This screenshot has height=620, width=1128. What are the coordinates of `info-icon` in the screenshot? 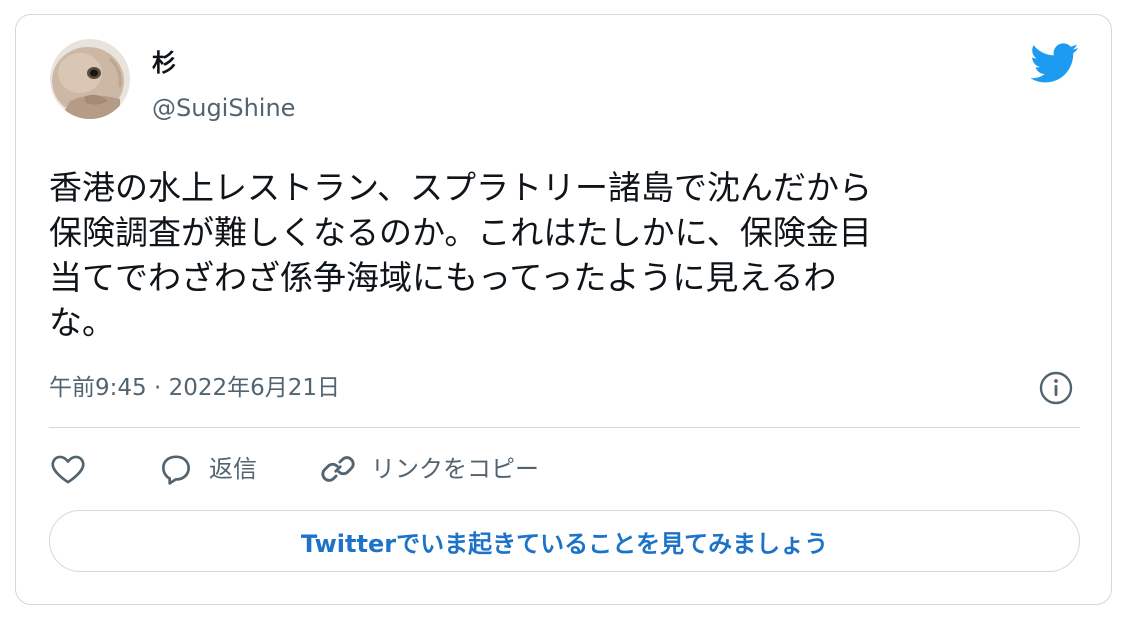 It's located at (1056, 388).